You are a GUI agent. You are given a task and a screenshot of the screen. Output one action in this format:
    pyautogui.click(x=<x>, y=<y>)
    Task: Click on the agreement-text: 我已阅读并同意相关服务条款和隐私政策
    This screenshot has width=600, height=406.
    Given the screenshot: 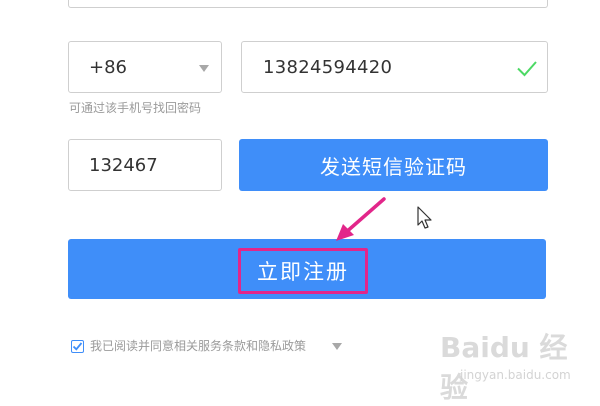 What is the action you would take?
    pyautogui.click(x=198, y=345)
    